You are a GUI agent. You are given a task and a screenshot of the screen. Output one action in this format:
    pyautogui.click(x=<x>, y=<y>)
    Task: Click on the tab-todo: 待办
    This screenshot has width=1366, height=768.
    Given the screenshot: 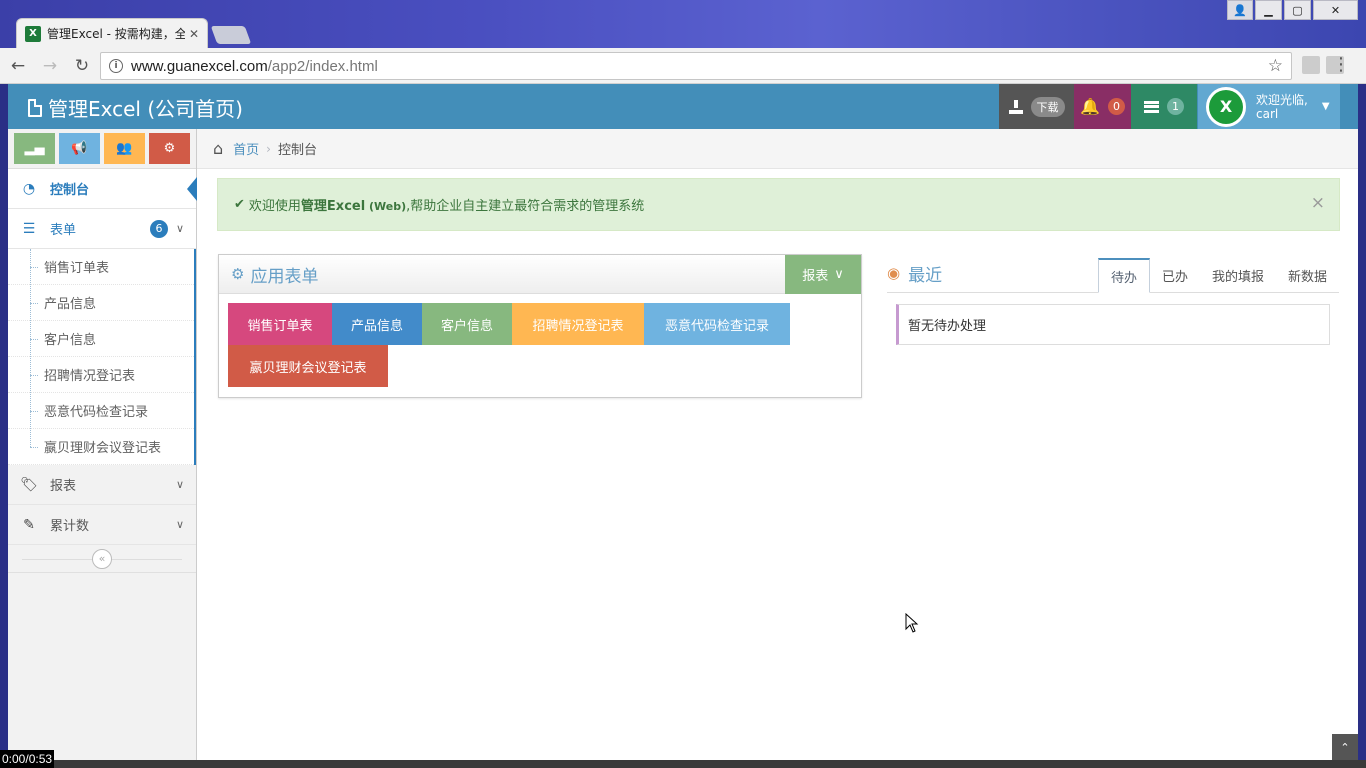 What is the action you would take?
    pyautogui.click(x=1123, y=275)
    